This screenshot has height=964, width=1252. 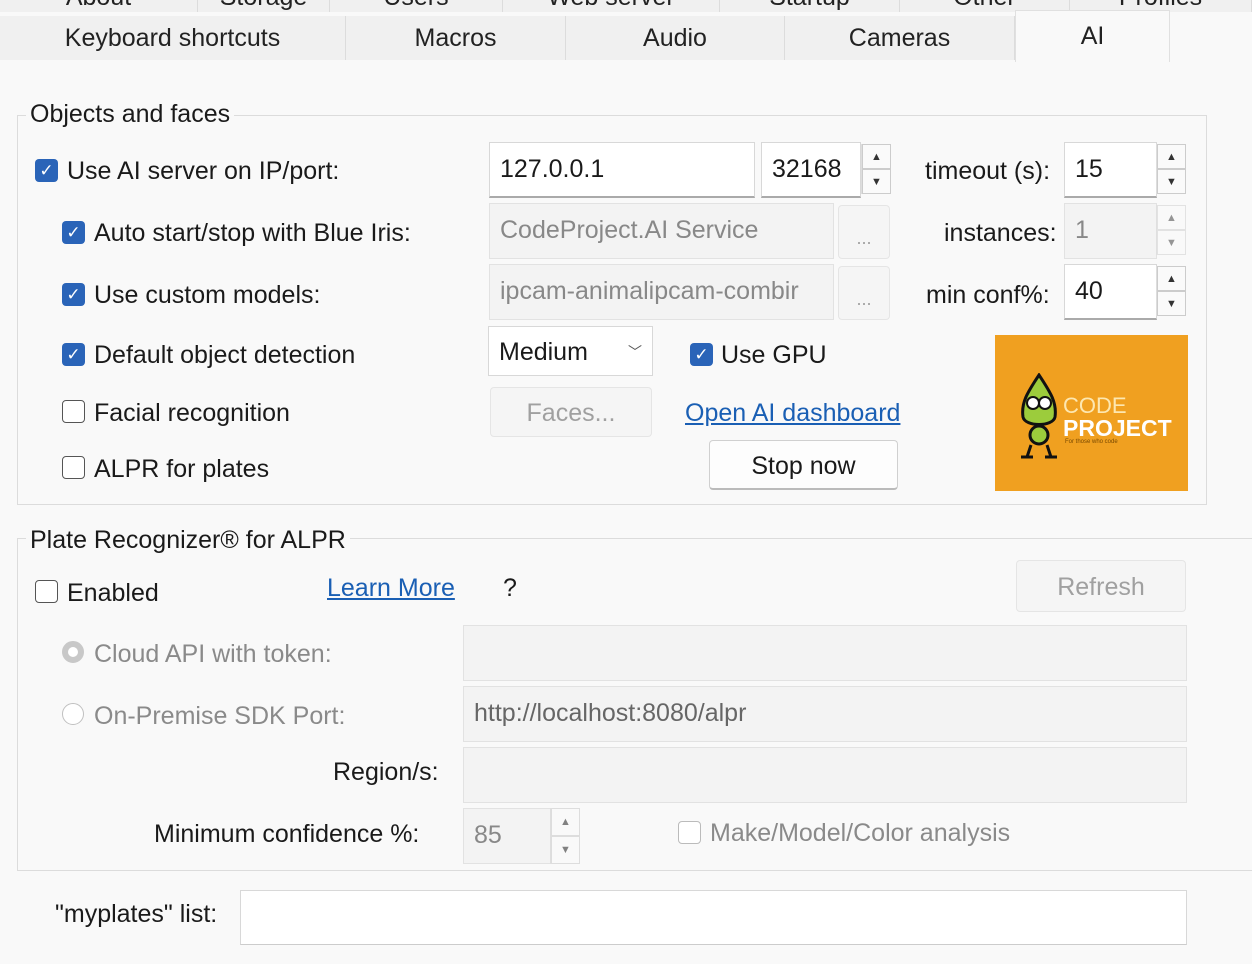 What do you see at coordinates (113, 593) in the screenshot?
I see `enabled-label: Enabled` at bounding box center [113, 593].